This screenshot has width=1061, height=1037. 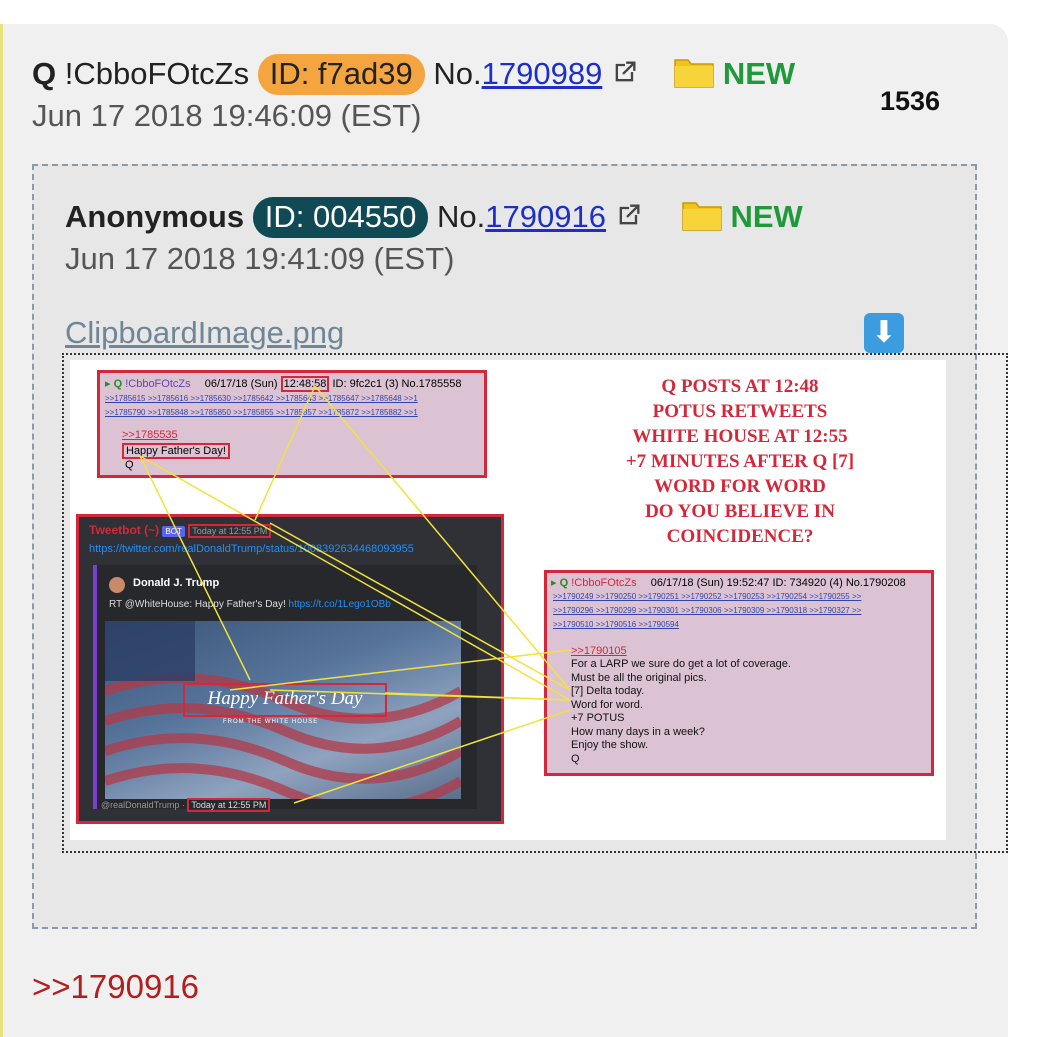 I want to click on avatar, so click(x=117, y=585).